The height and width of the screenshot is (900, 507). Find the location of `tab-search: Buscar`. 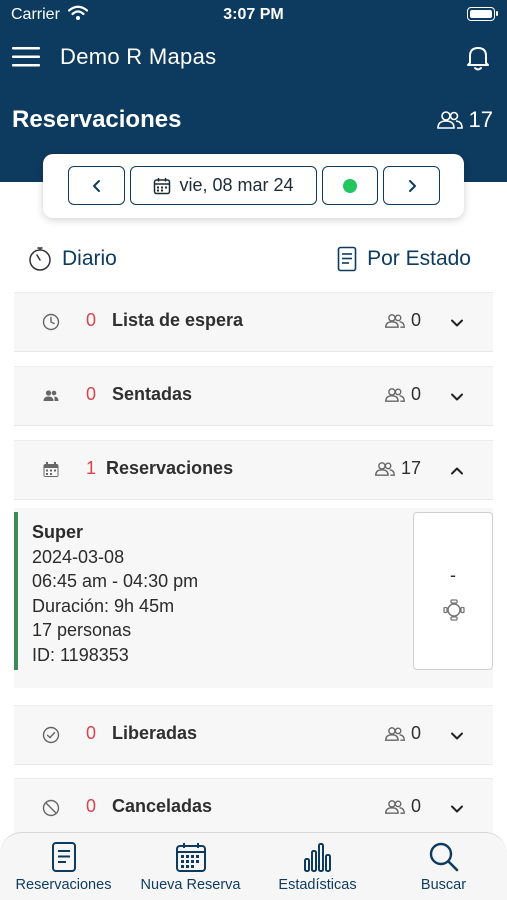

tab-search: Buscar is located at coordinates (443, 867).